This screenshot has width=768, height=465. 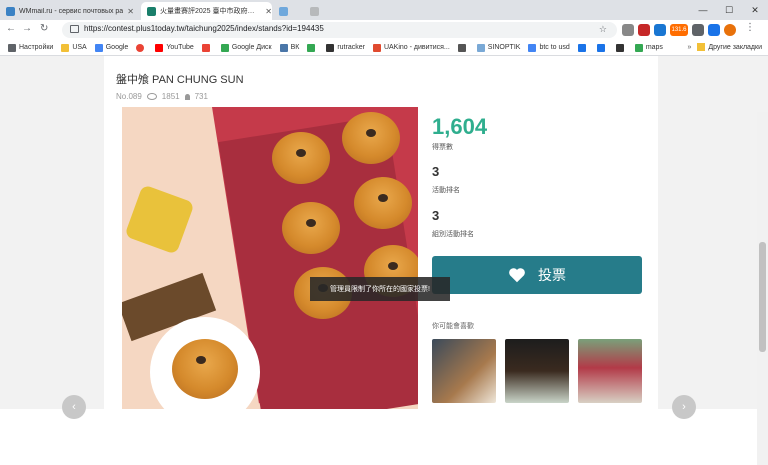 What do you see at coordinates (750, 27) in the screenshot?
I see `menu-icon: ⋮` at bounding box center [750, 27].